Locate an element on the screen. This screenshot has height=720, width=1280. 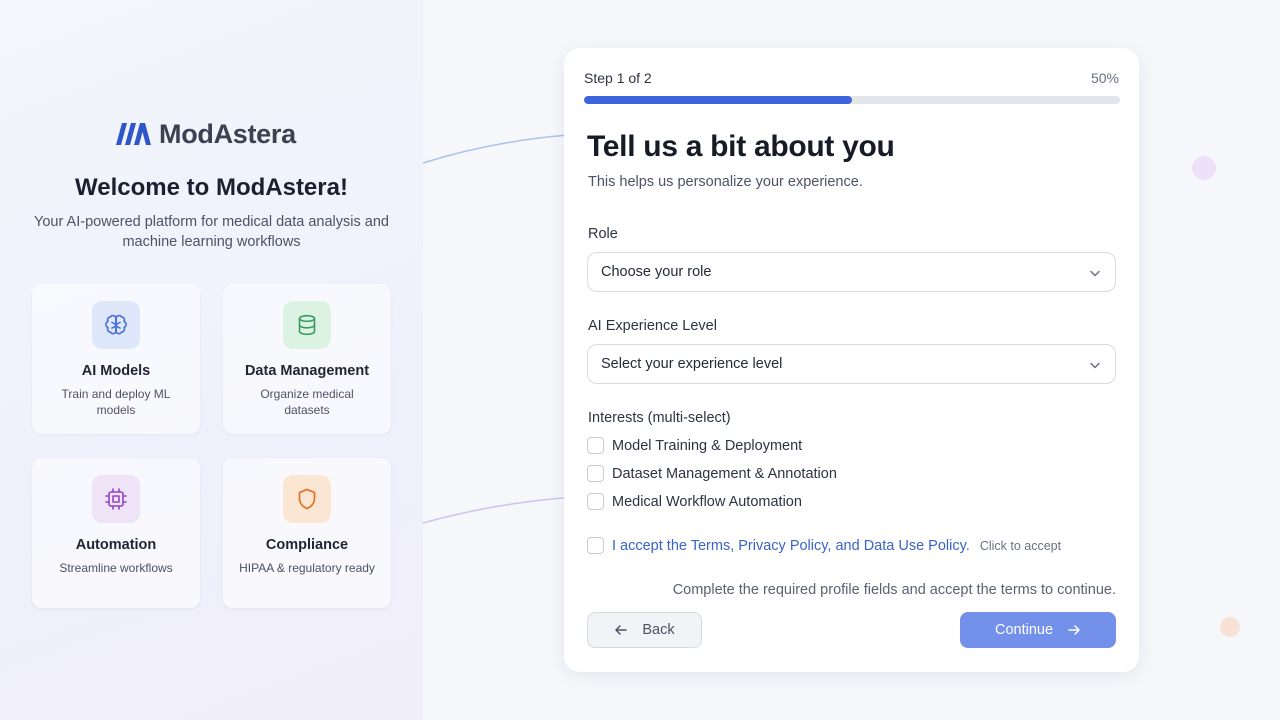
role-label: Role is located at coordinates (603, 234).